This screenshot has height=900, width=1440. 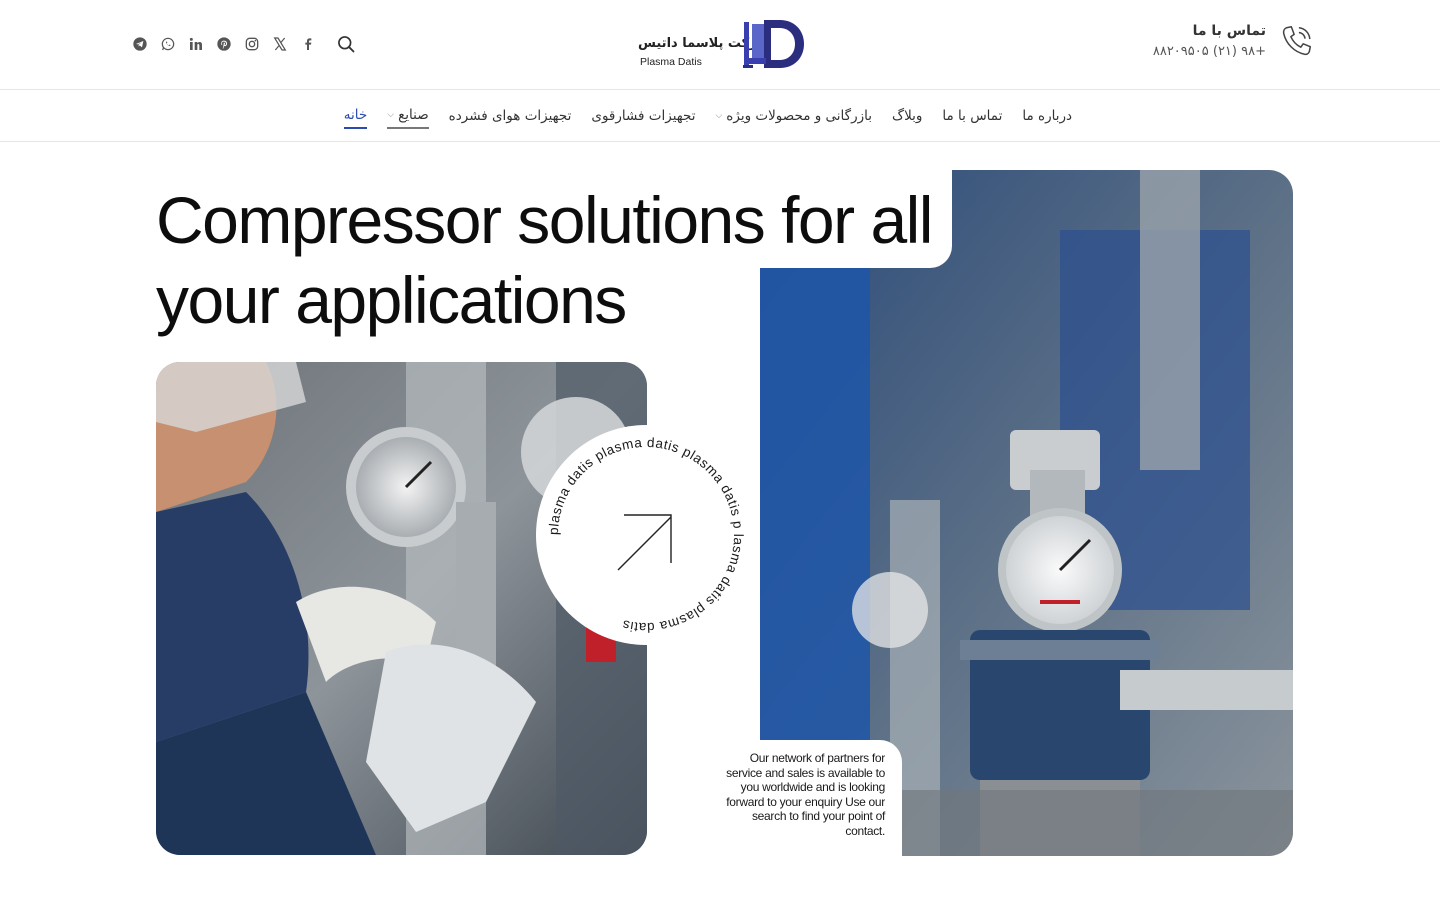 I want to click on nav-item-industries: صنایع ⌵, so click(x=408, y=116).